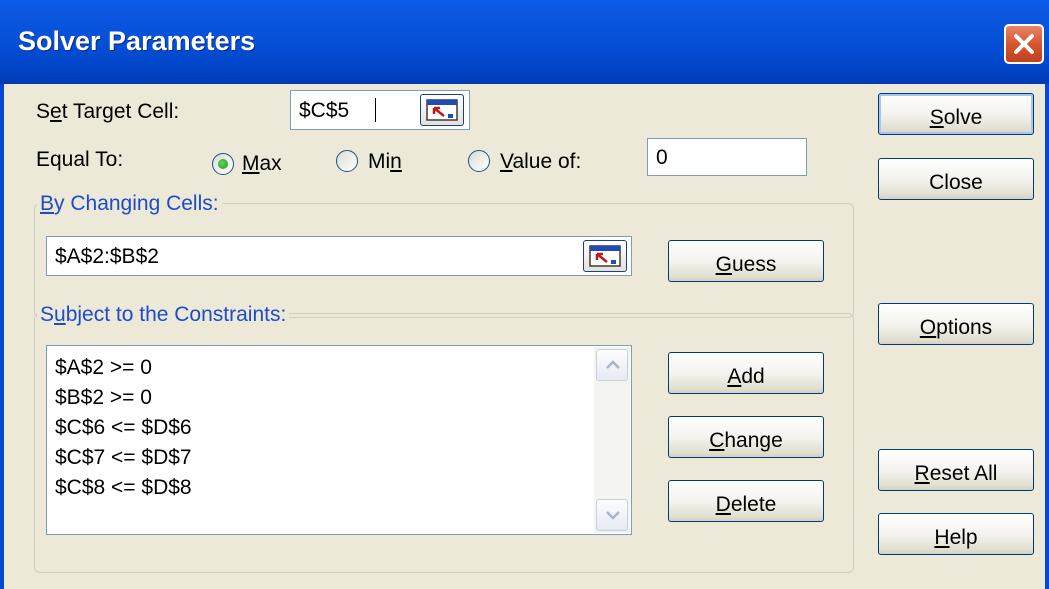 This screenshot has width=1049, height=589. What do you see at coordinates (746, 437) in the screenshot?
I see `change-button: Change` at bounding box center [746, 437].